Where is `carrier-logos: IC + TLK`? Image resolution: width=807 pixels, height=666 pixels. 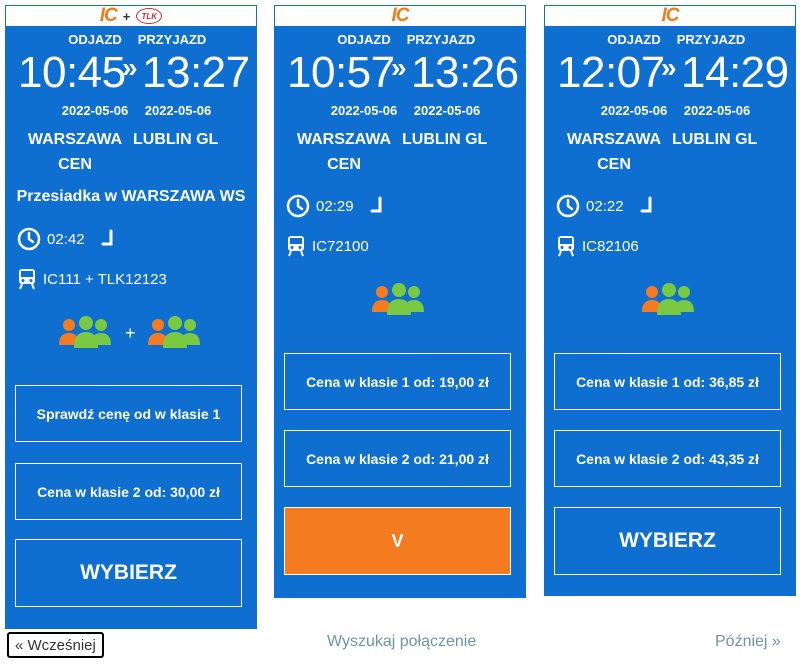
carrier-logos: IC + TLK is located at coordinates (131, 16).